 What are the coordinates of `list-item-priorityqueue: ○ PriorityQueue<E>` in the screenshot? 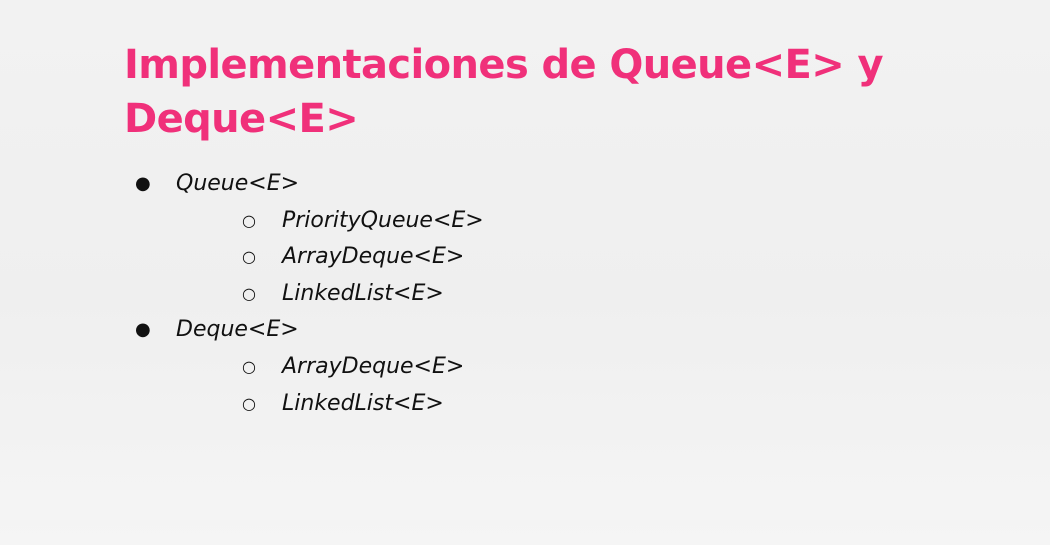 It's located at (525, 221).